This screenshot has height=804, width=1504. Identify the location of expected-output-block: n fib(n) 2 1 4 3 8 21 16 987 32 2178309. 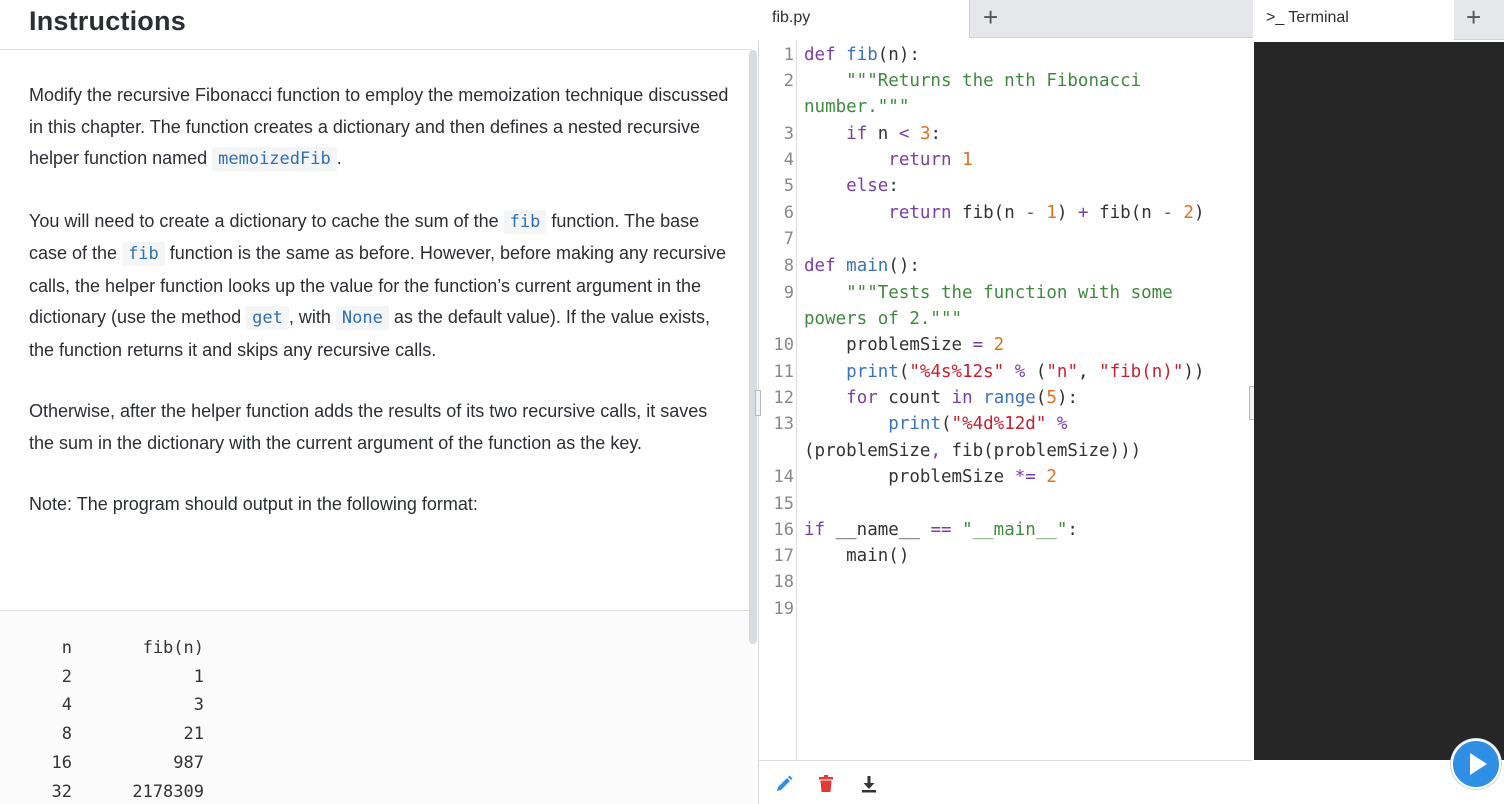
(376, 707).